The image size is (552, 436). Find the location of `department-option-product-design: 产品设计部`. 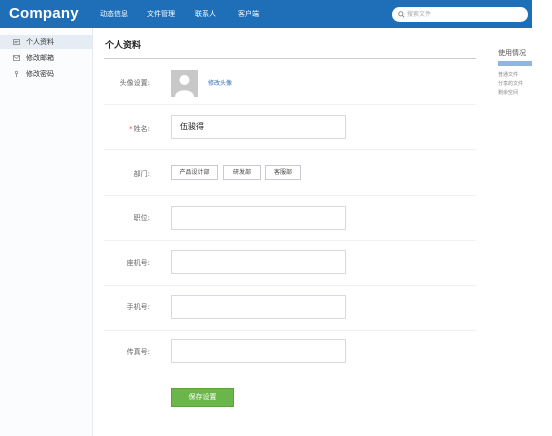

department-option-product-design: 产品设计部 is located at coordinates (194, 172).